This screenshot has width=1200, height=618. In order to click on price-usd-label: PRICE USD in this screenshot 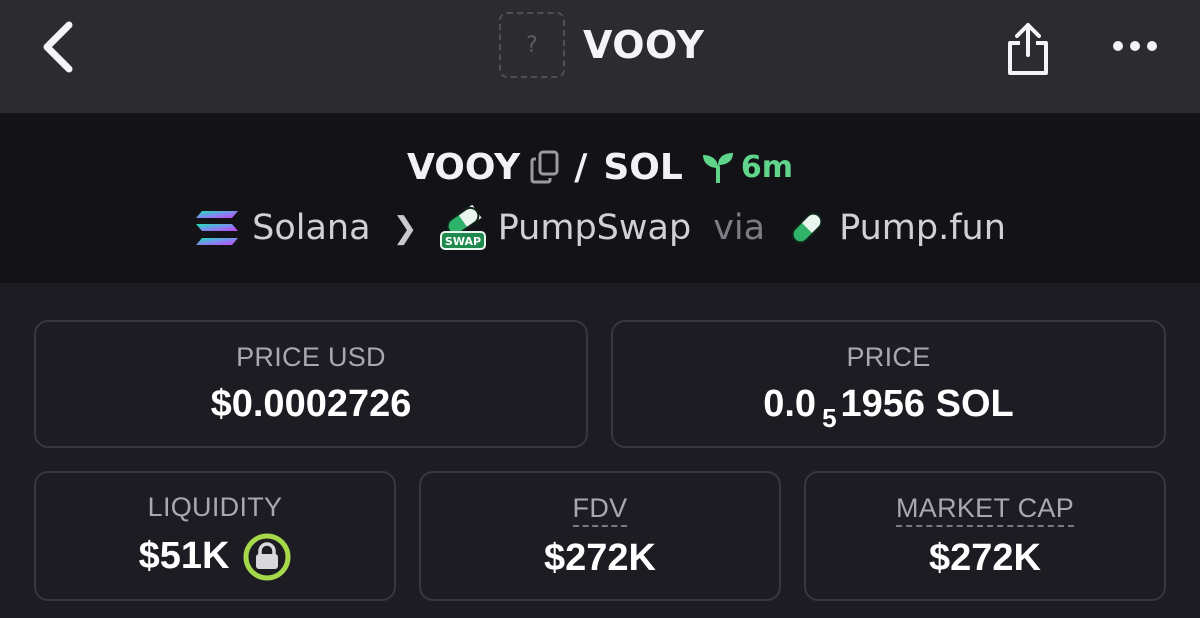, I will do `click(311, 357)`.